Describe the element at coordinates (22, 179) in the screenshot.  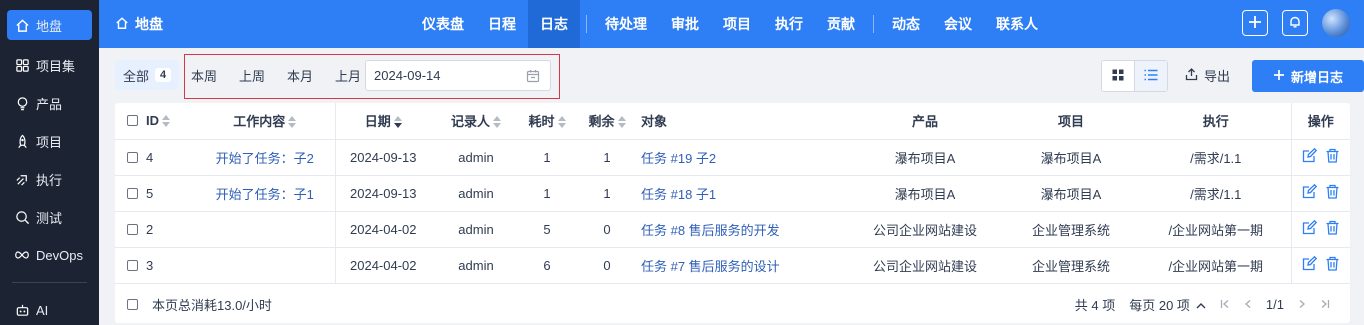
I see `run-icon` at that location.